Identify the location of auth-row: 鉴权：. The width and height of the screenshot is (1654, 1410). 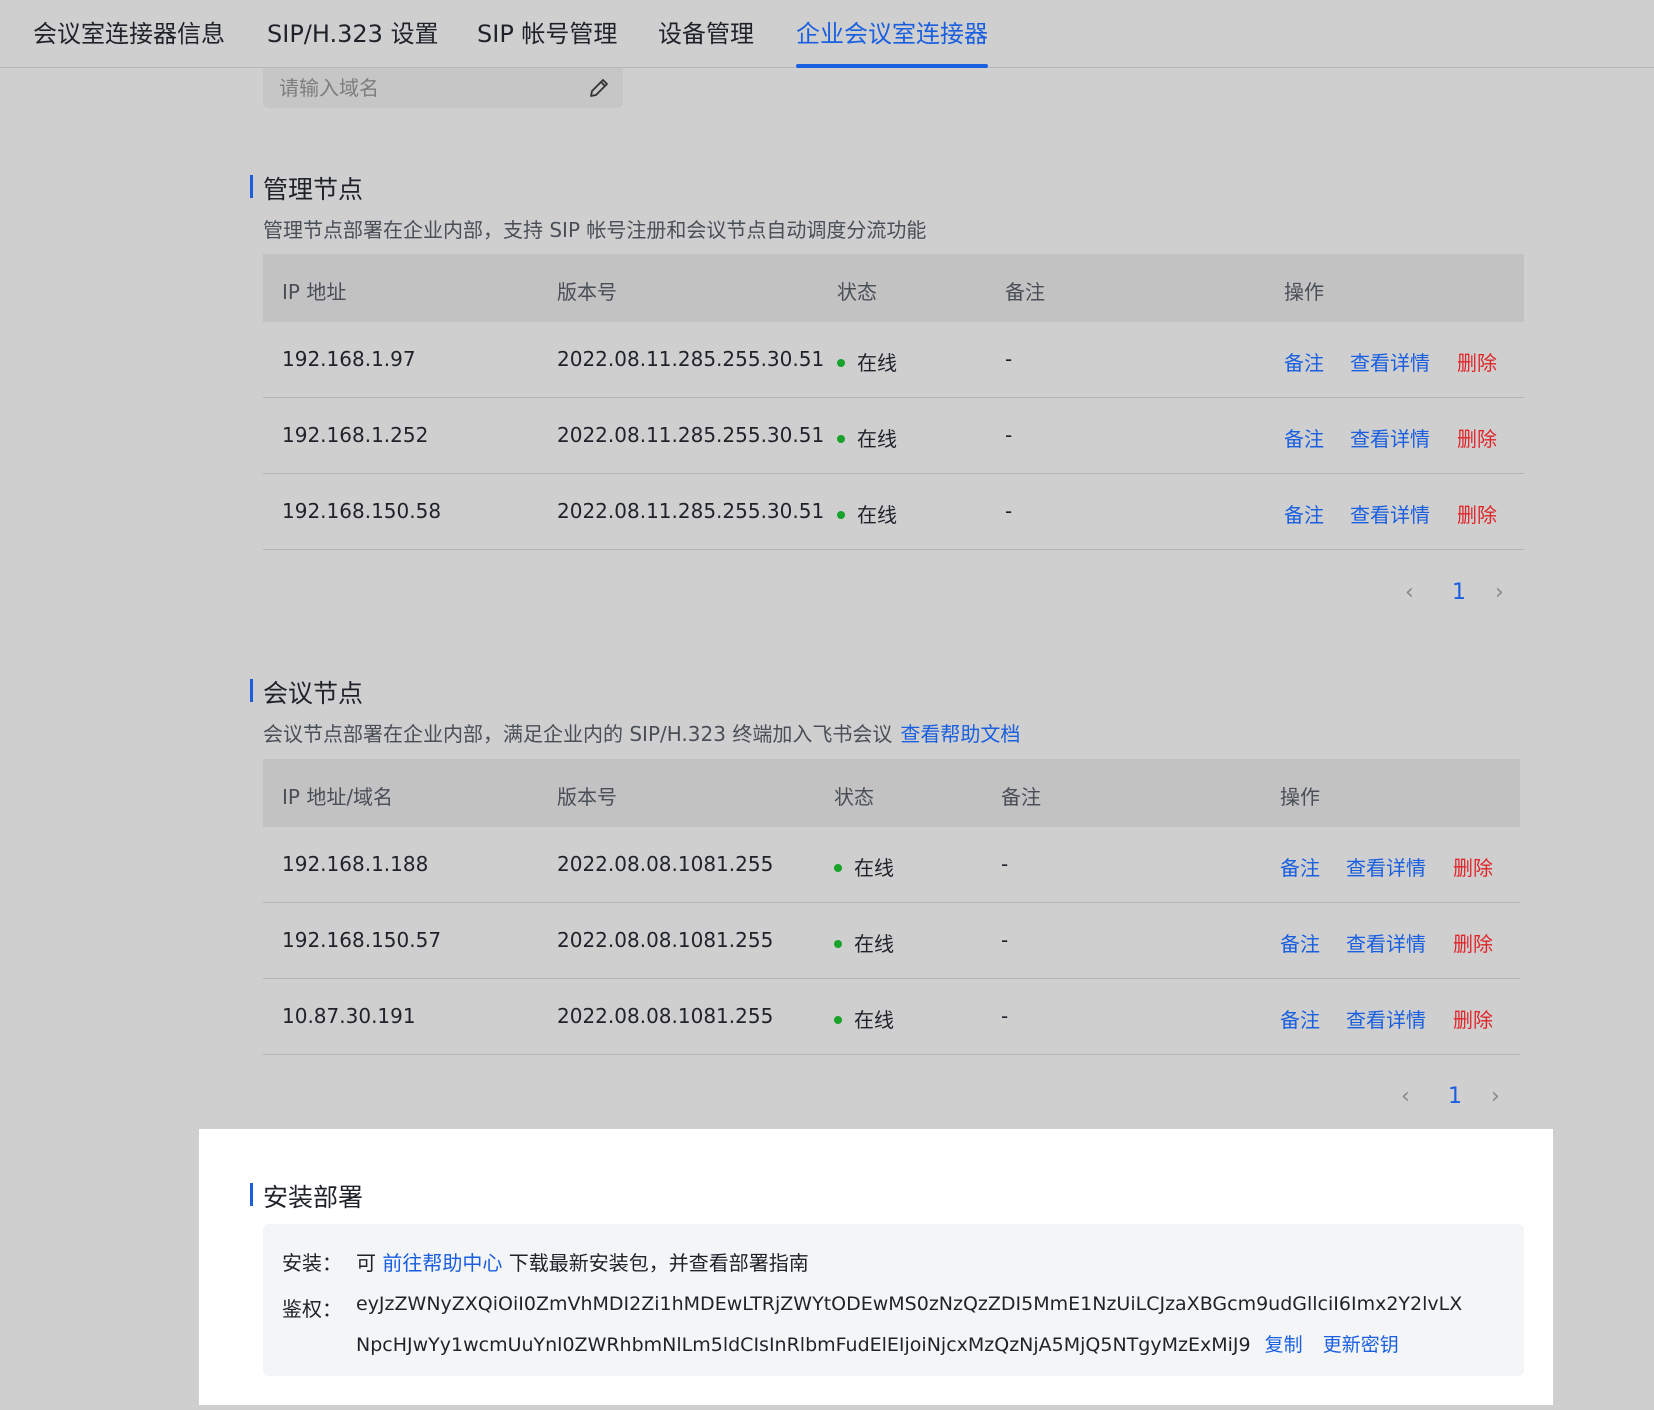
(312, 1307).